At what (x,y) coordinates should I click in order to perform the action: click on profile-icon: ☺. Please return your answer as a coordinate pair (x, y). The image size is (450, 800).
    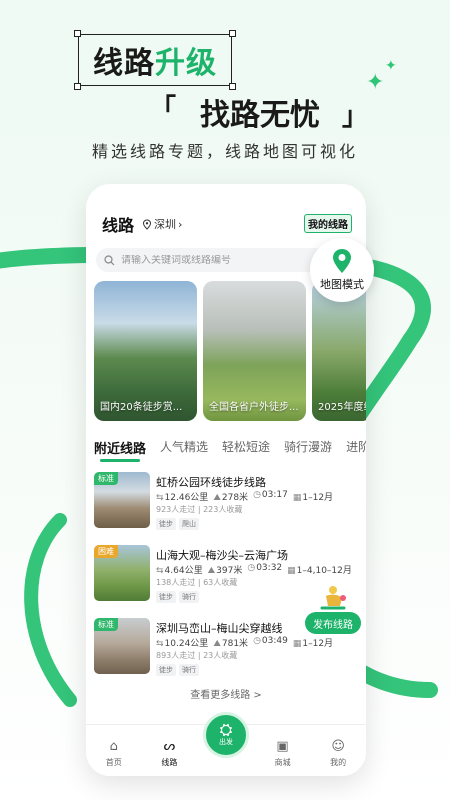
    Looking at the image, I should click on (338, 746).